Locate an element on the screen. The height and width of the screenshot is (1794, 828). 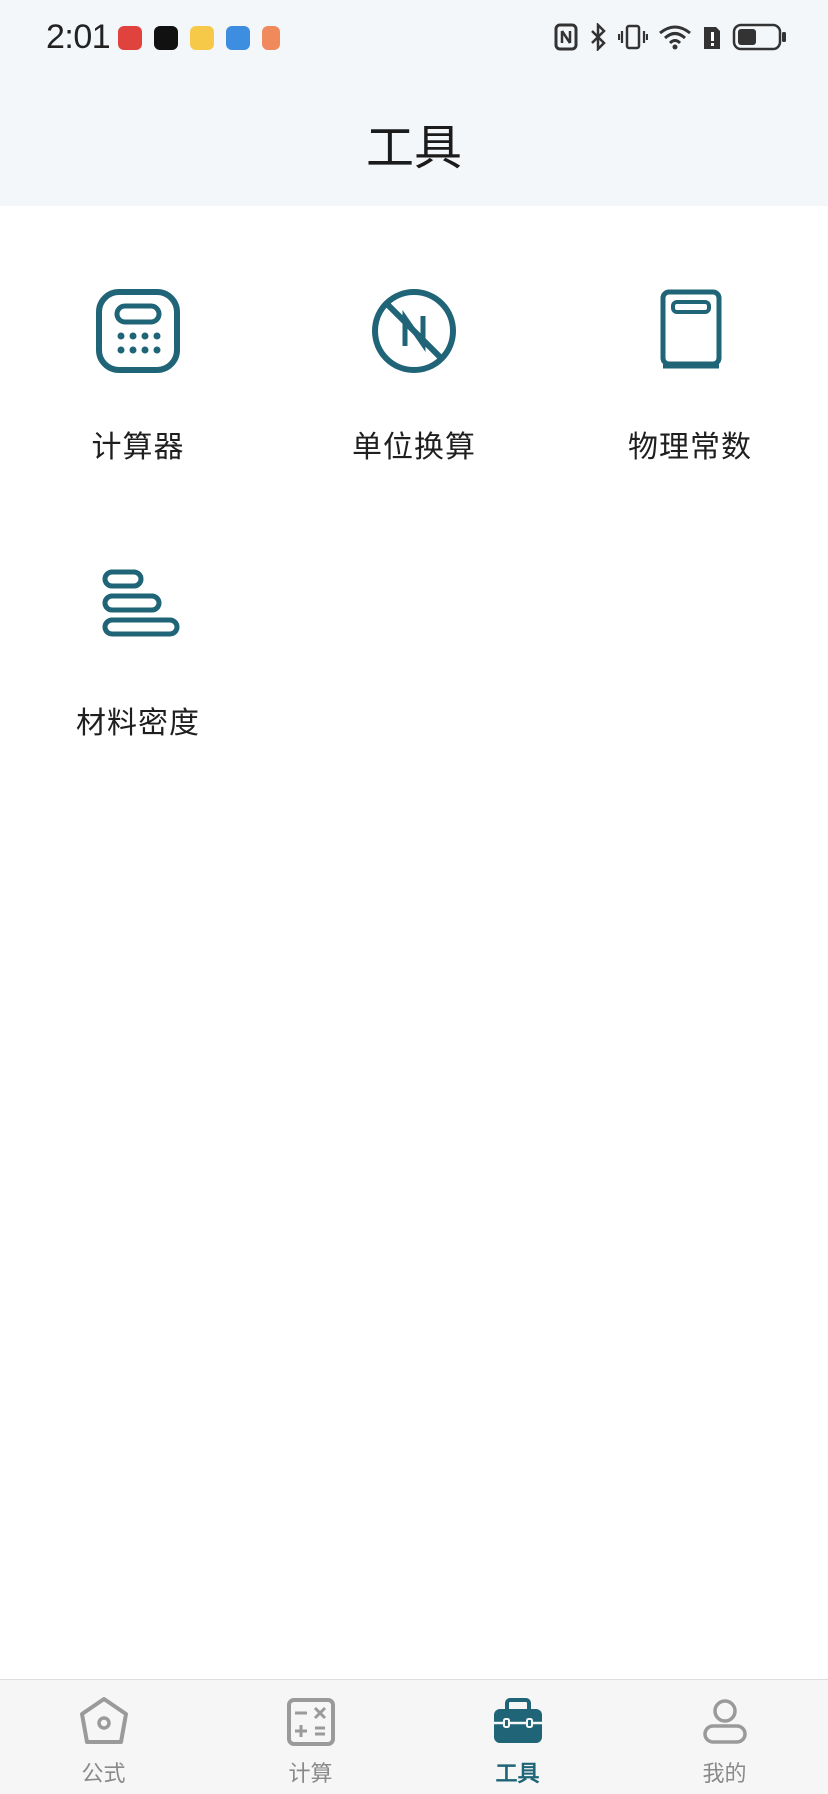
tab-label: 我的 is located at coordinates (724, 1774).